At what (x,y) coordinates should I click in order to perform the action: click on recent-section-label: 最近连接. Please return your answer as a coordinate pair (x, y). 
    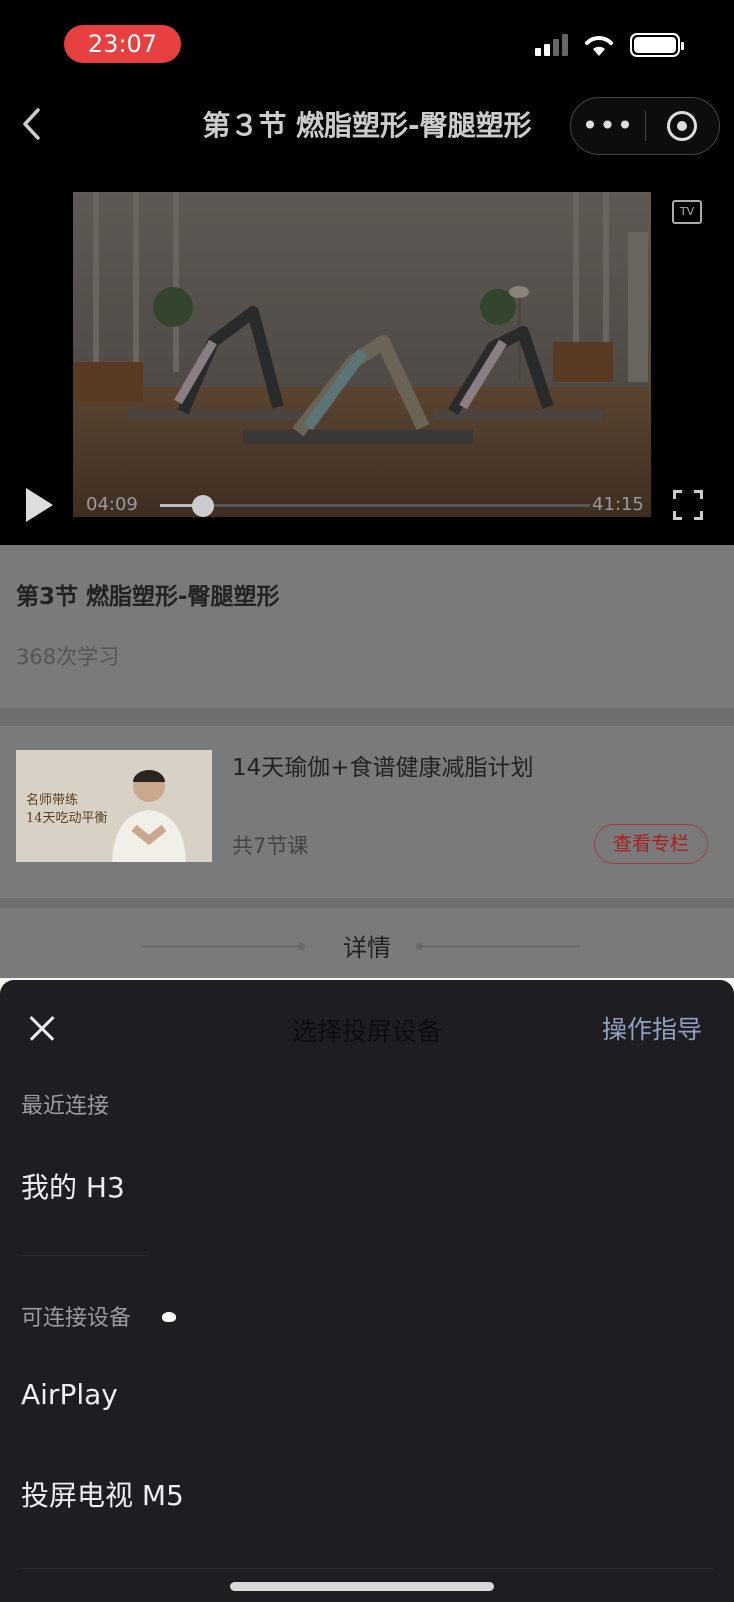
    Looking at the image, I should click on (65, 1106).